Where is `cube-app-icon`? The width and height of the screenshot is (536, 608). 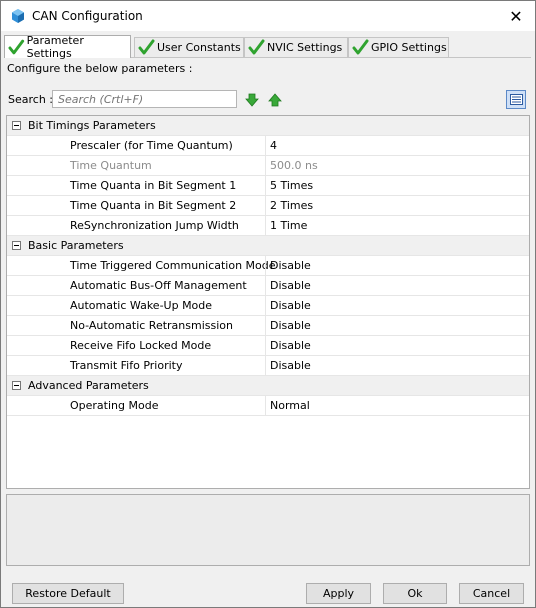
cube-app-icon is located at coordinates (18, 16).